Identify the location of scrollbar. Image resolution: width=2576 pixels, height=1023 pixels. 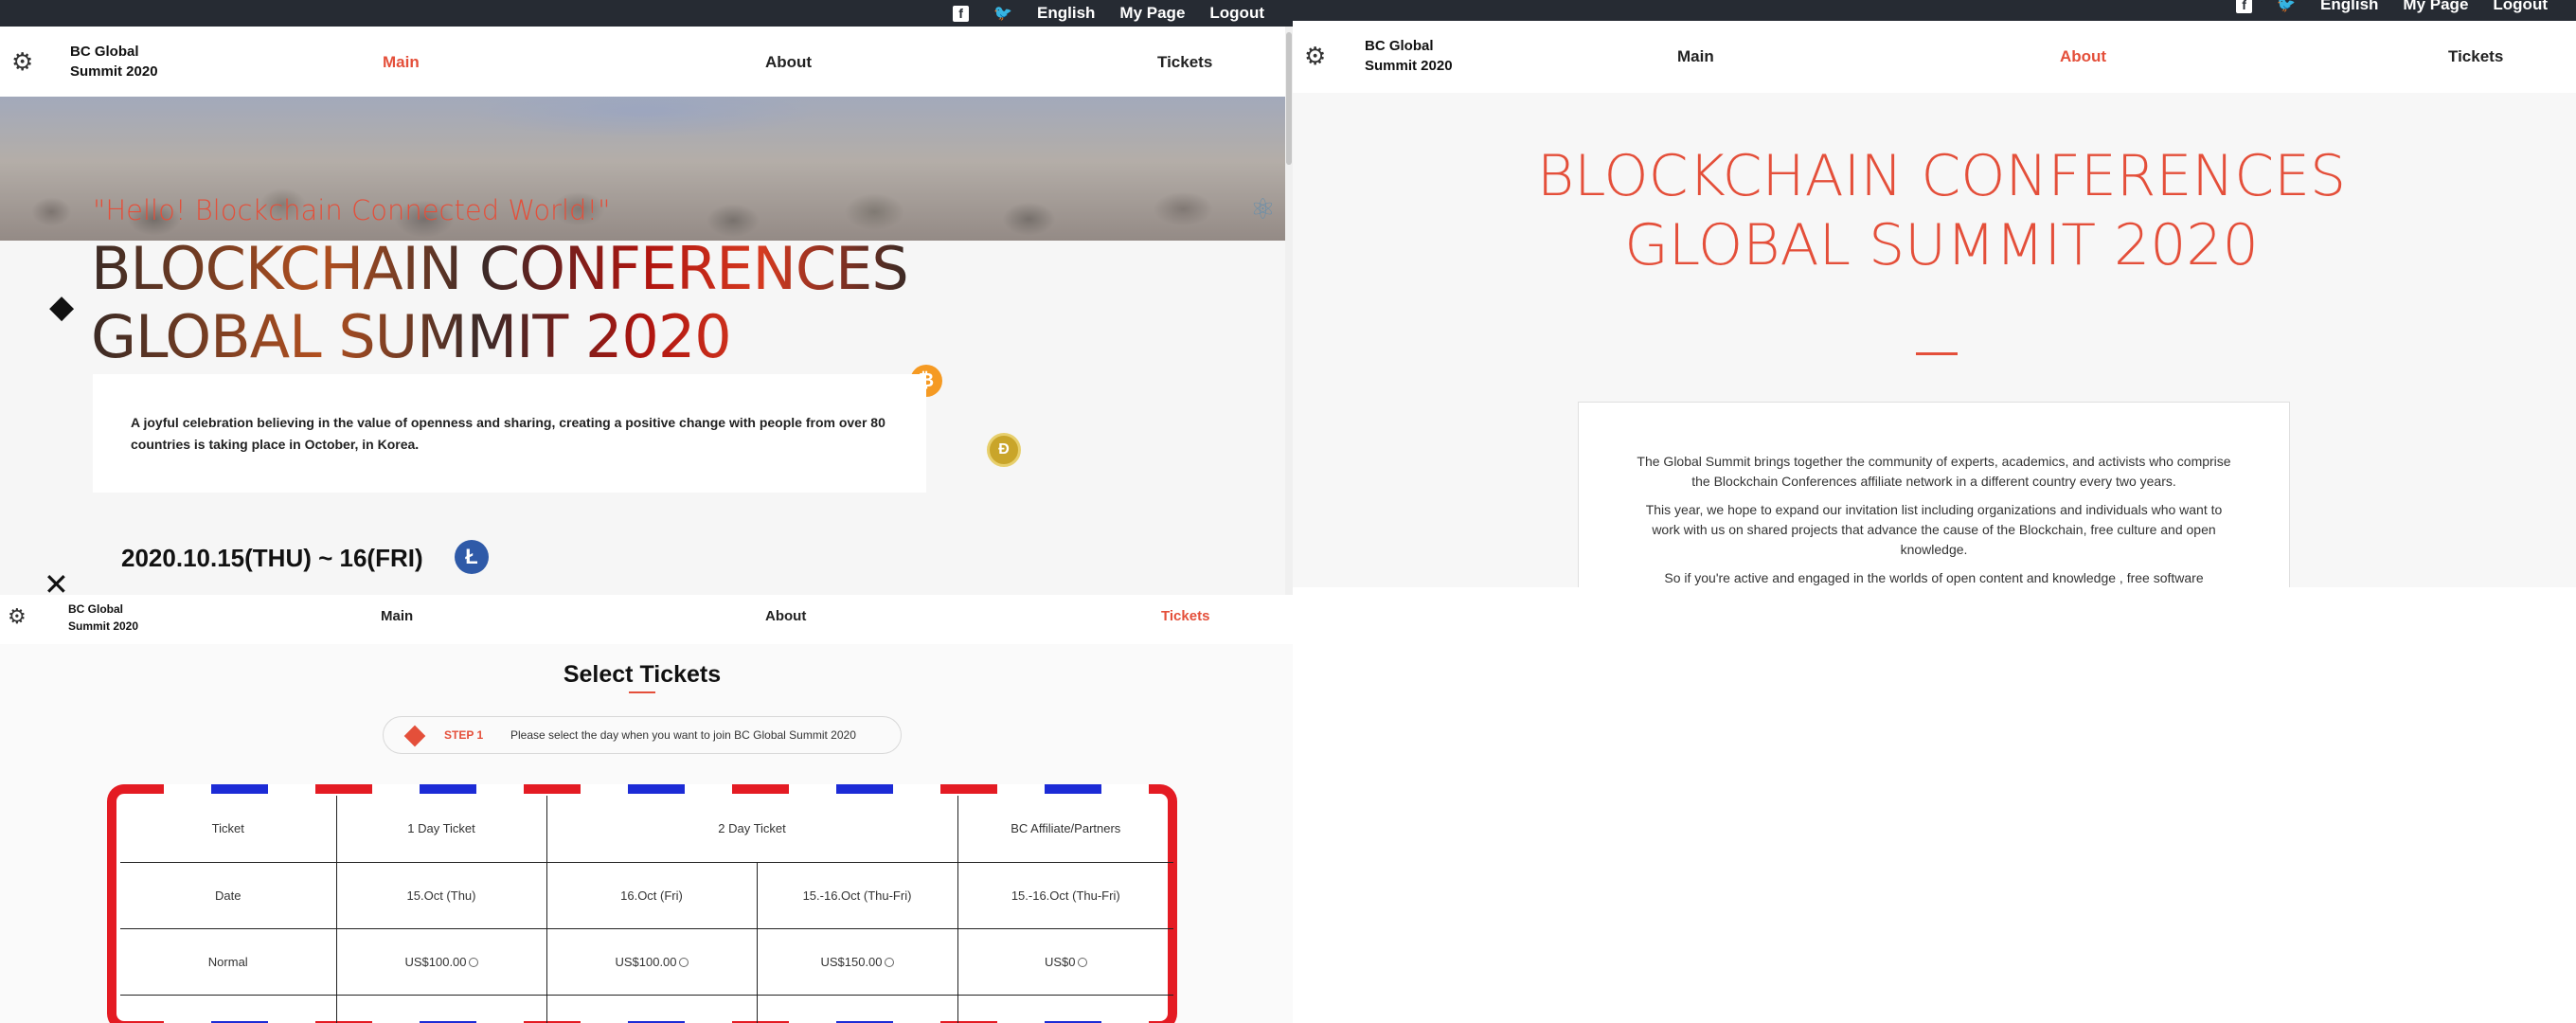
(1289, 311).